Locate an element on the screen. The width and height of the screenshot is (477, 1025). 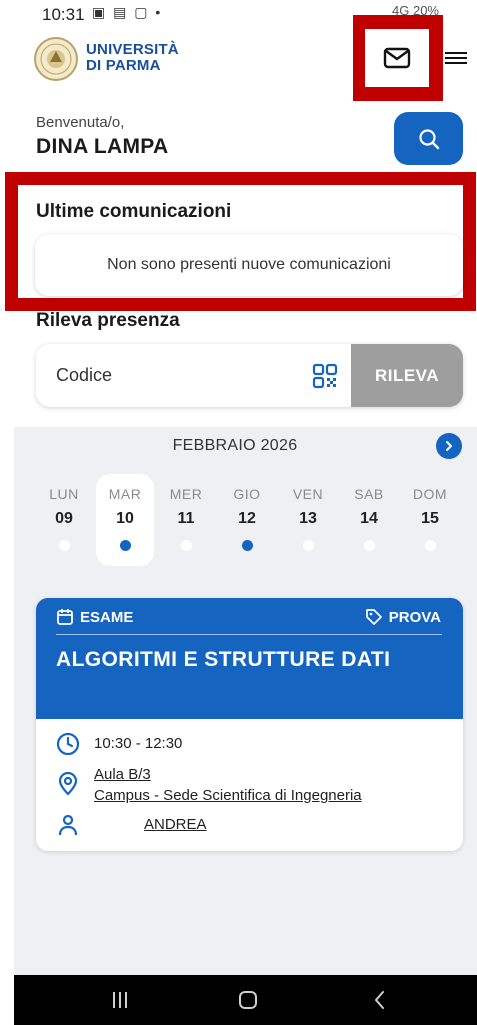
university-name: UNIVERSITÀ DI PARMA is located at coordinates (132, 58).